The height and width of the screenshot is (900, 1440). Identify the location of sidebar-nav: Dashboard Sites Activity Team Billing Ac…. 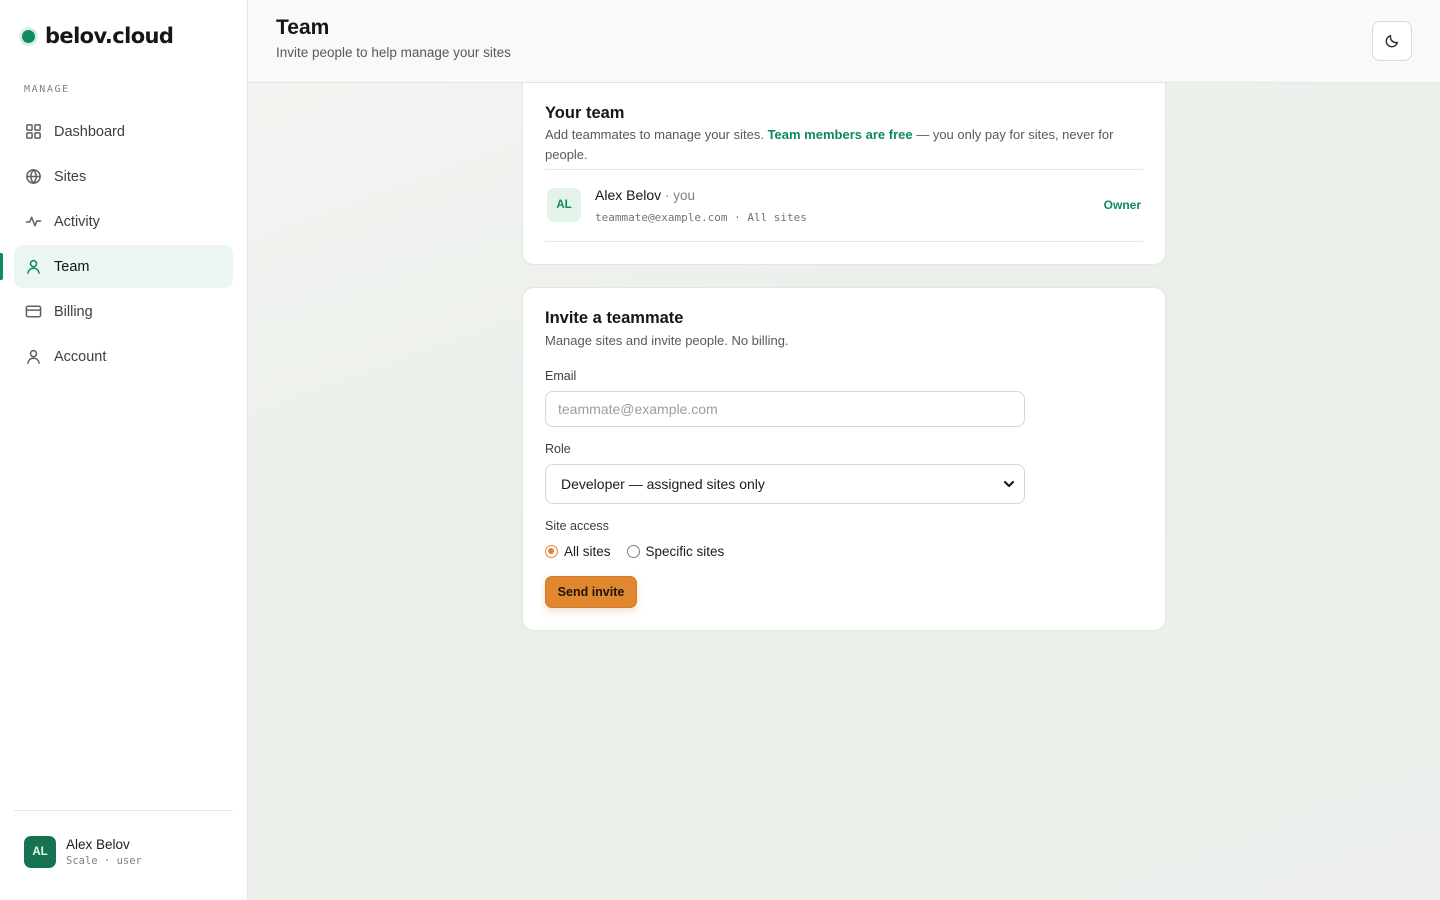
(116, 245).